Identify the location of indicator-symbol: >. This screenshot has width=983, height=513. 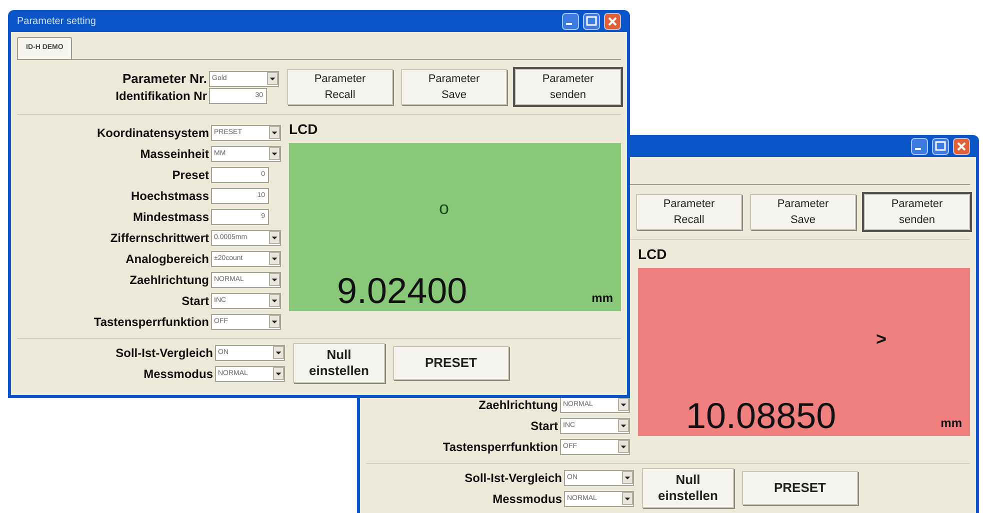
(881, 339).